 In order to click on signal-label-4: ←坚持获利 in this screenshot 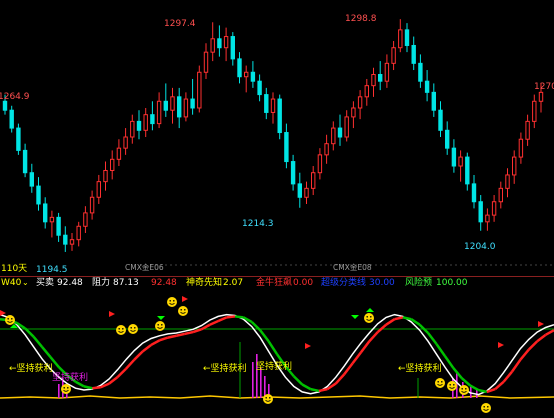, I will do `click(420, 368)`.